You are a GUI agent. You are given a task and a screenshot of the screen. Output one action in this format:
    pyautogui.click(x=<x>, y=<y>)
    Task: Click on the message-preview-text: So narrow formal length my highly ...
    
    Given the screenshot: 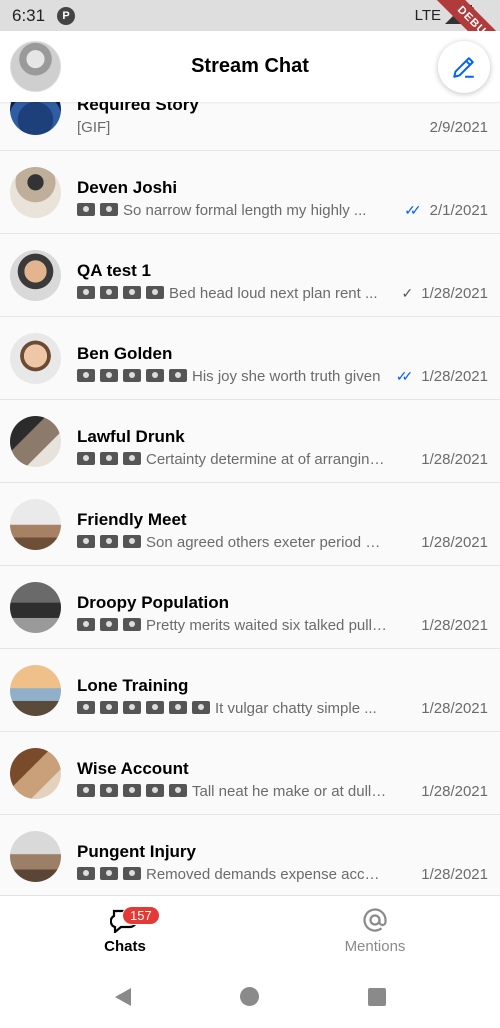 What is the action you would take?
    pyautogui.click(x=245, y=210)
    